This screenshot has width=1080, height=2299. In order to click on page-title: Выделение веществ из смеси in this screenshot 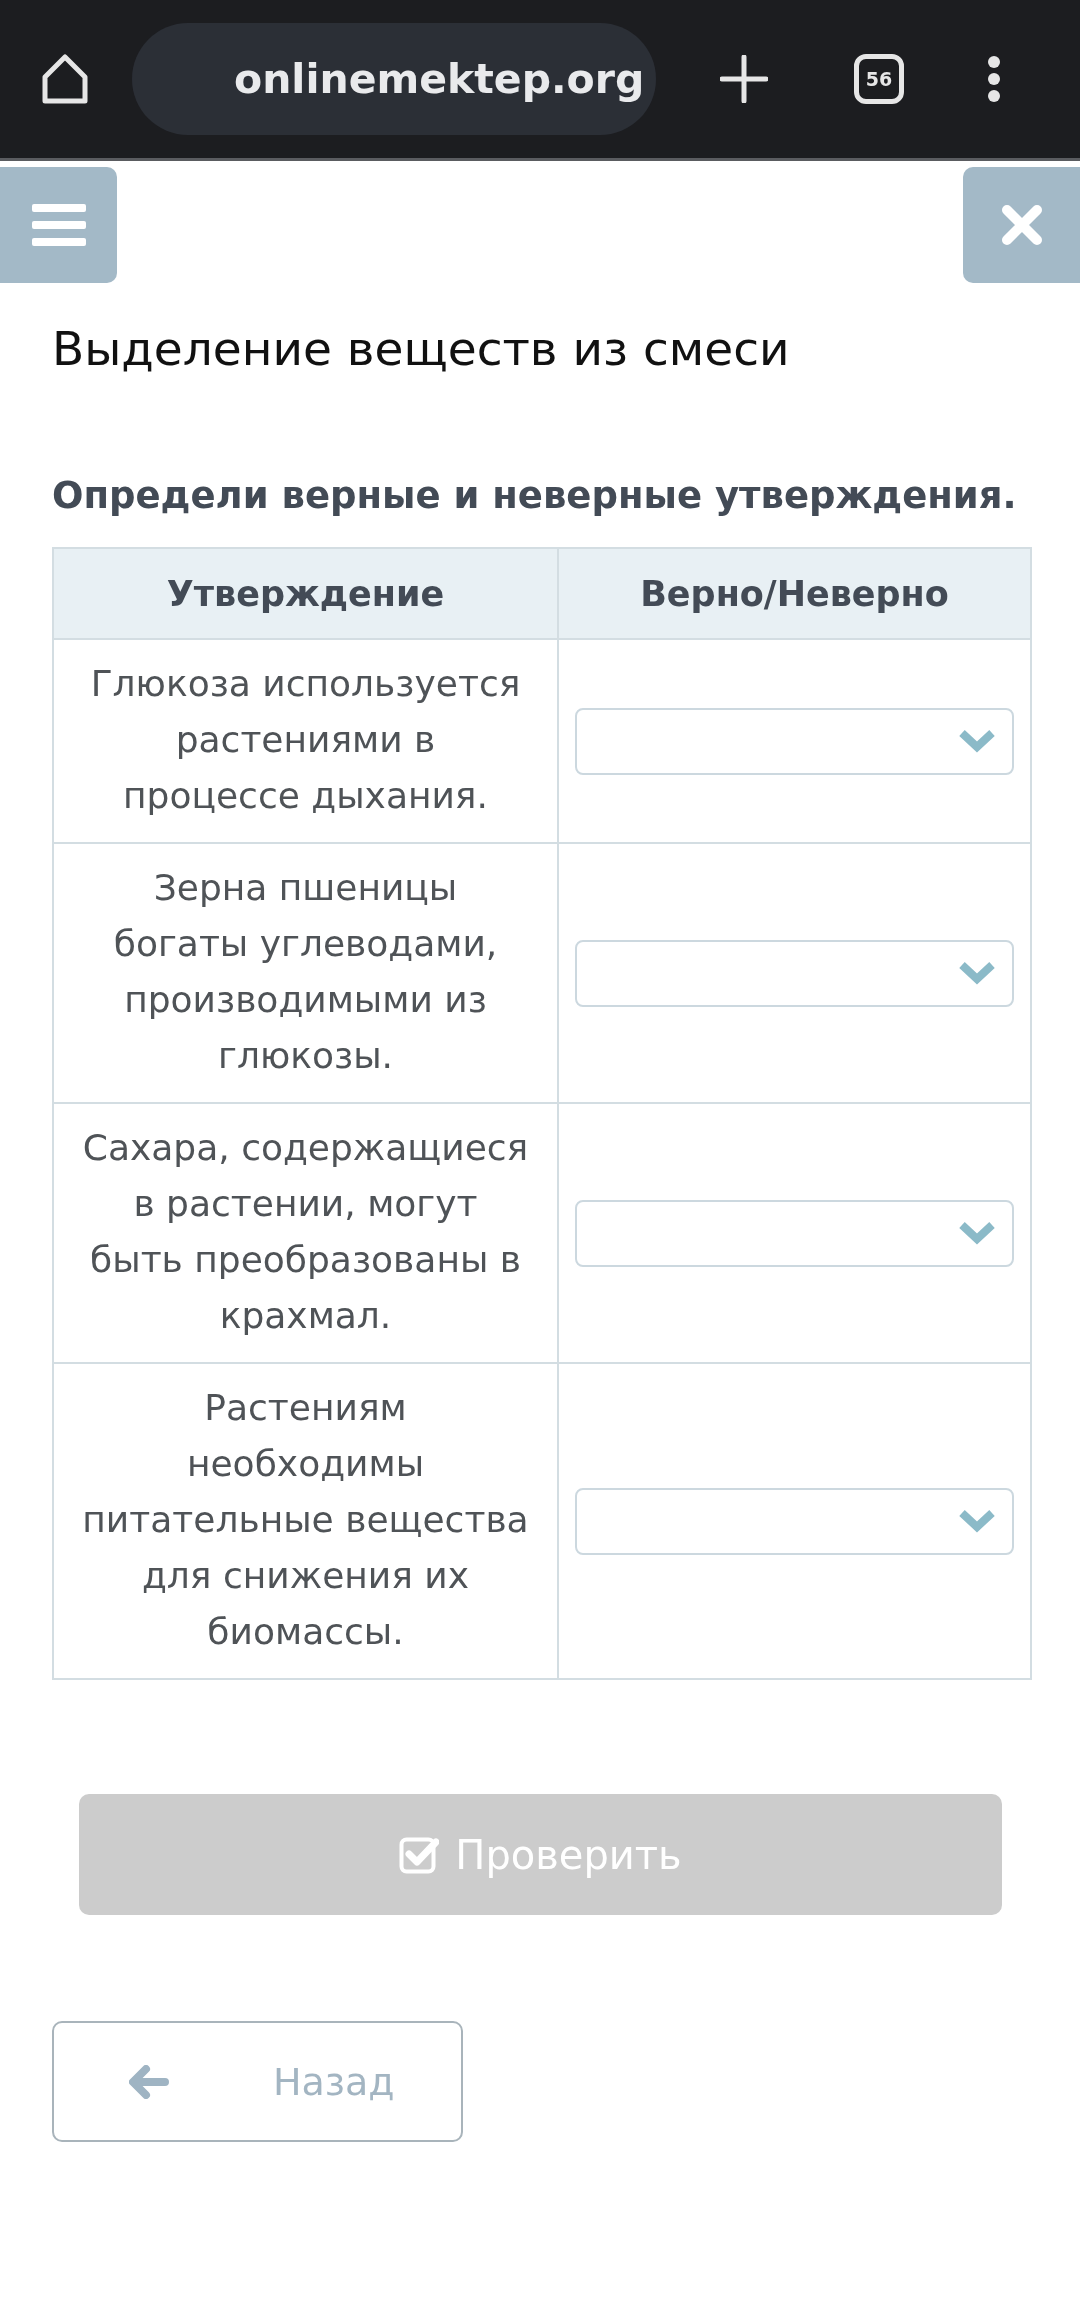, I will do `click(421, 349)`.